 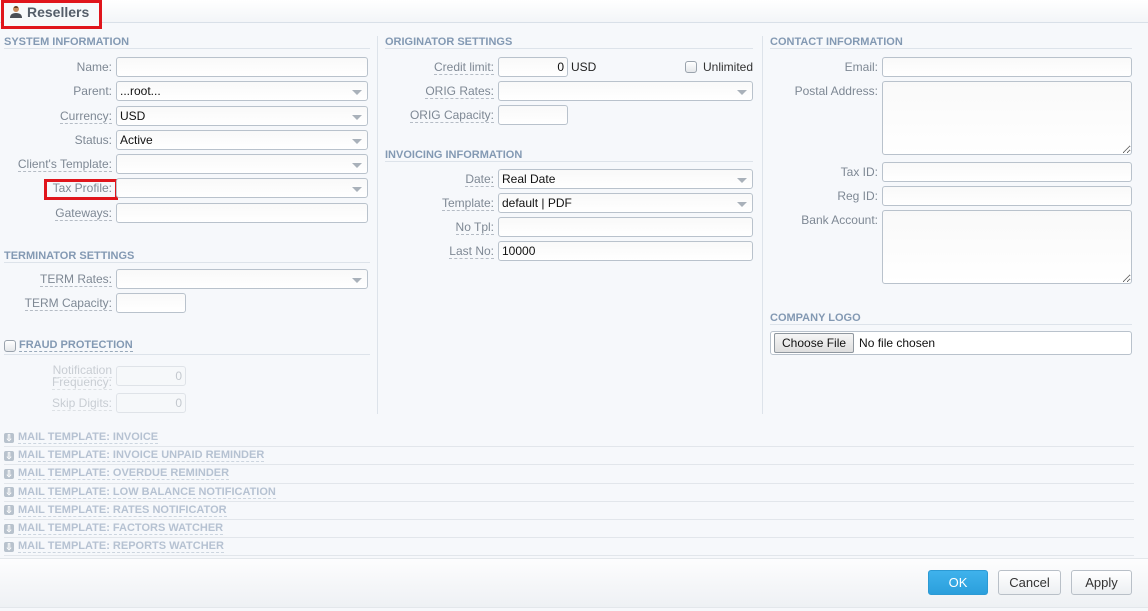 What do you see at coordinates (81, 376) in the screenshot?
I see `notification-frequency-label: Notification Frequency:` at bounding box center [81, 376].